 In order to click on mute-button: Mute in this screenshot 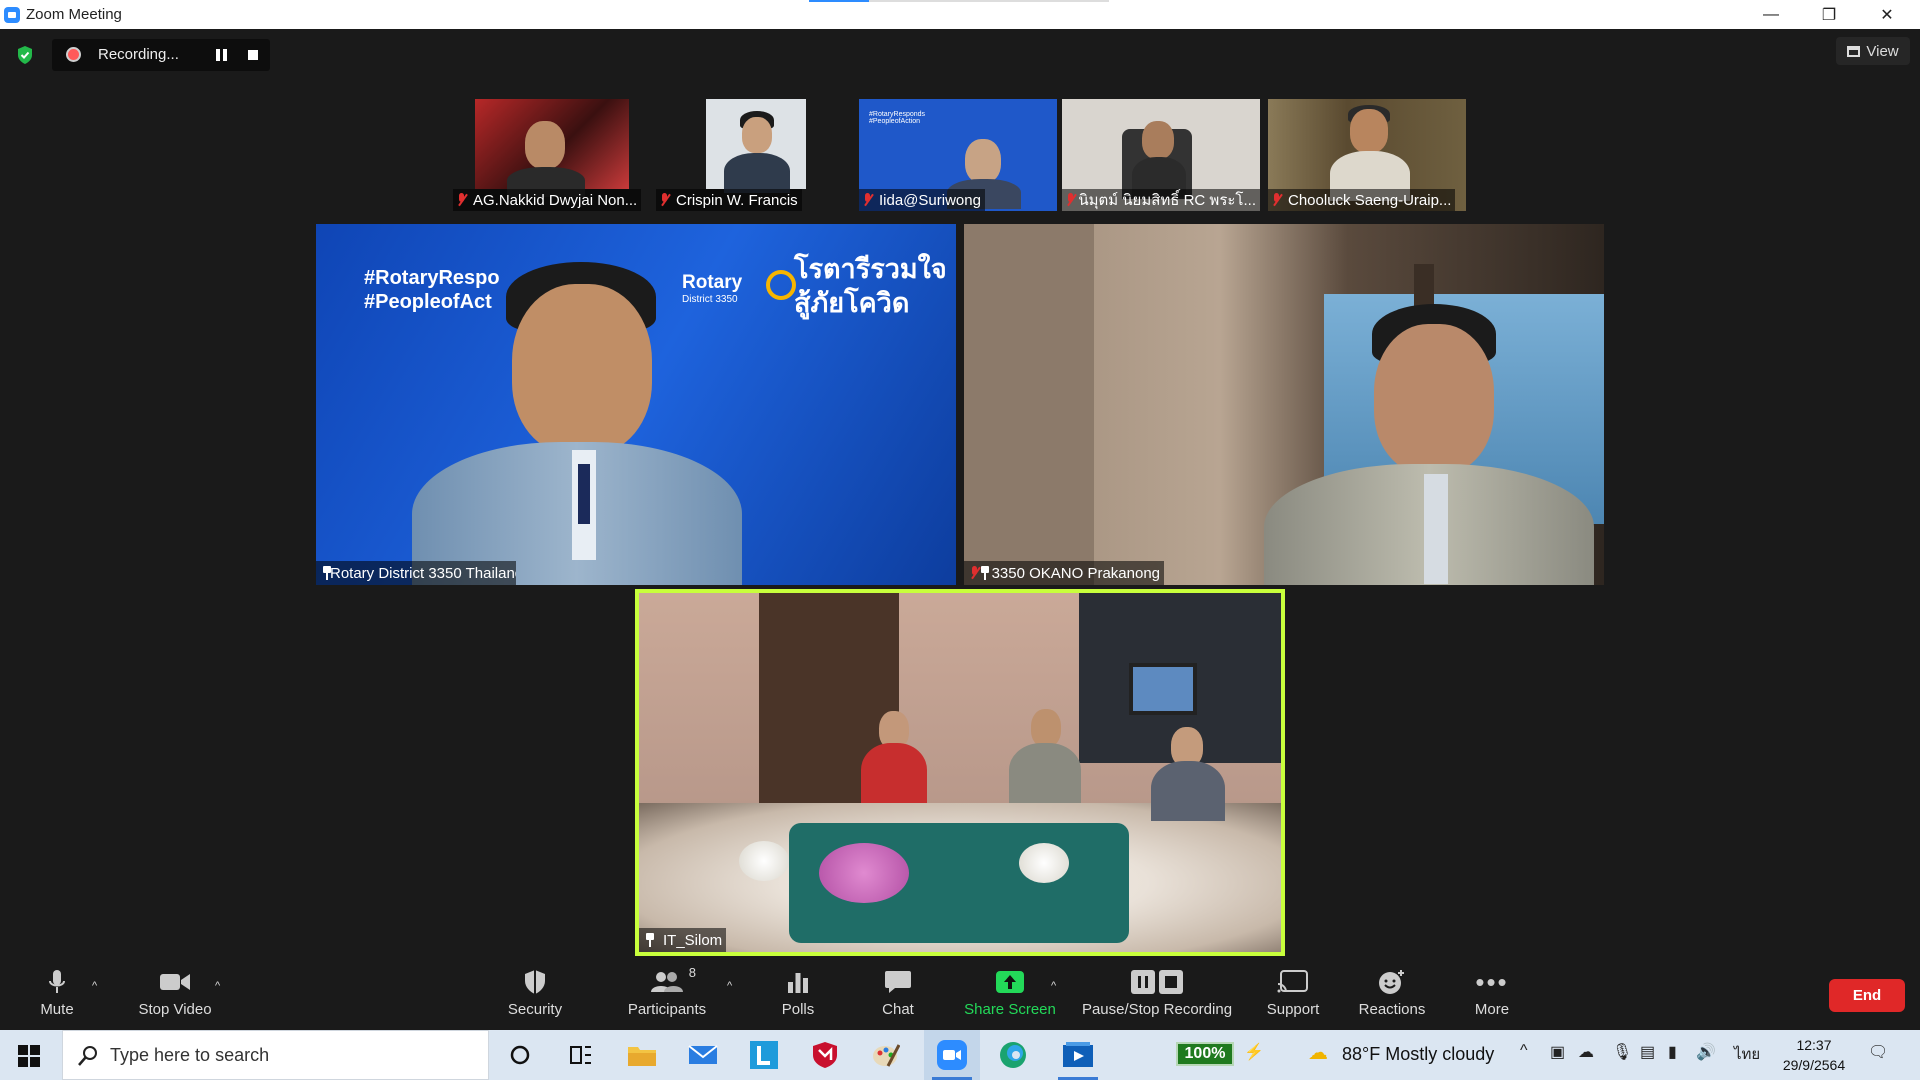, I will do `click(57, 995)`.